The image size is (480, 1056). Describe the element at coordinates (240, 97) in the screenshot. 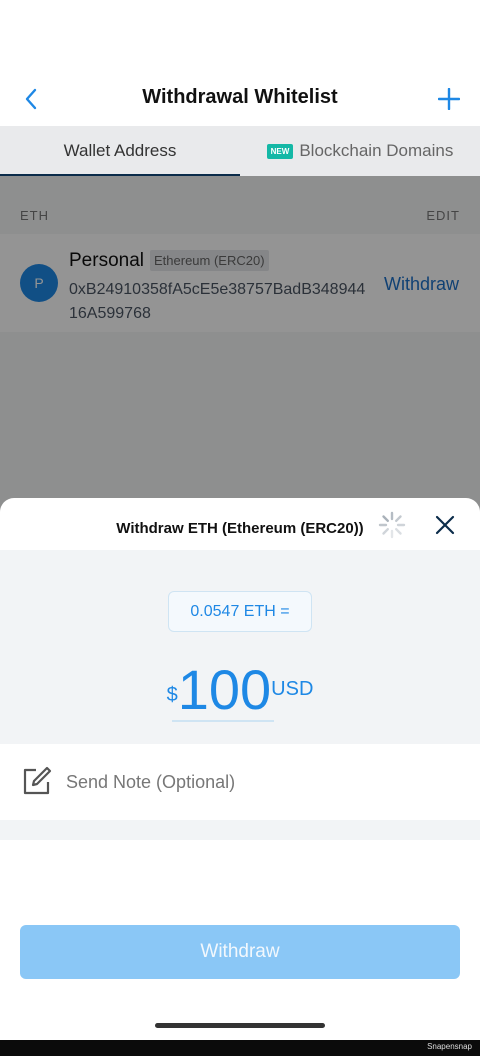

I see `page-title: Withdrawal Whitelist` at that location.